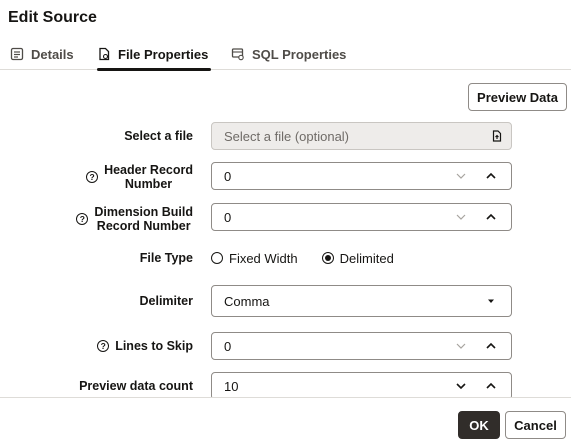 This screenshot has width=571, height=444. What do you see at coordinates (116, 177) in the screenshot?
I see `header-record-label: ? Header Record Number` at bounding box center [116, 177].